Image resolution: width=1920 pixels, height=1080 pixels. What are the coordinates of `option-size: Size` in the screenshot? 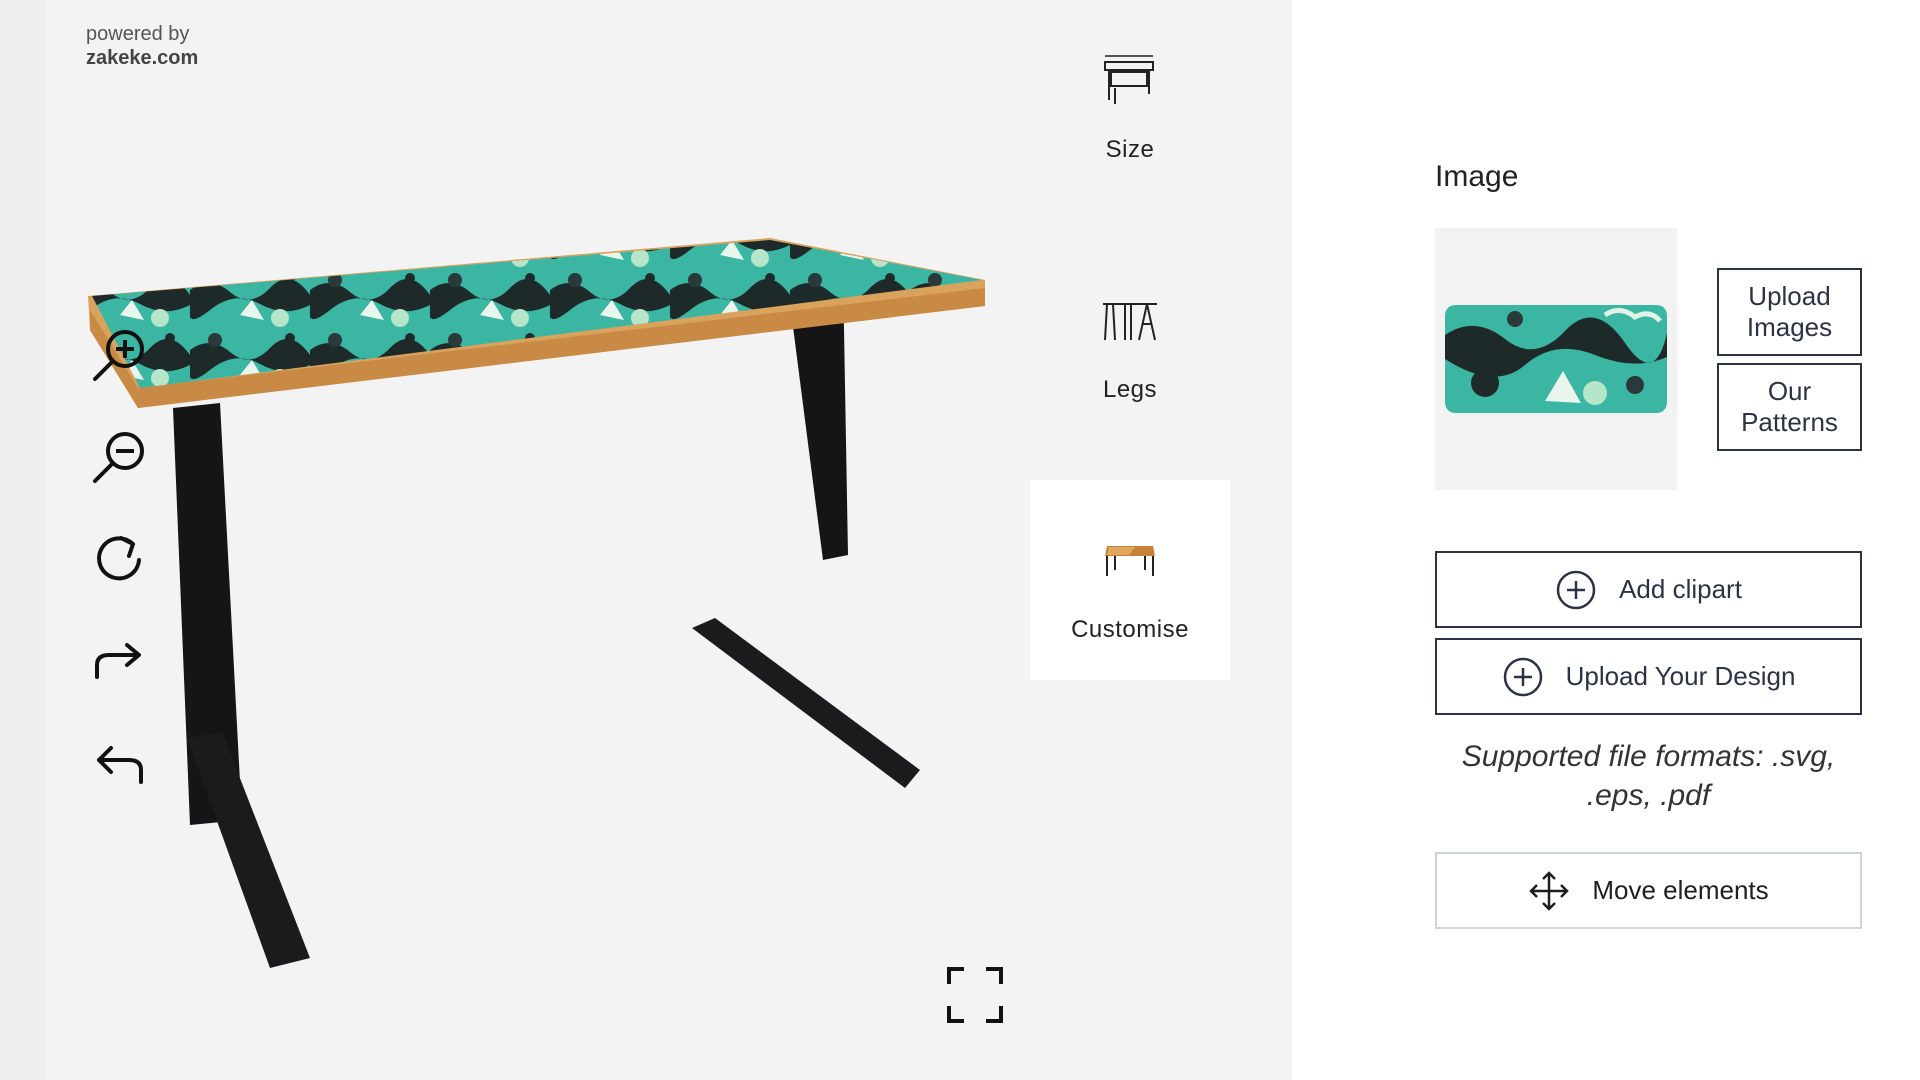 It's located at (1130, 100).